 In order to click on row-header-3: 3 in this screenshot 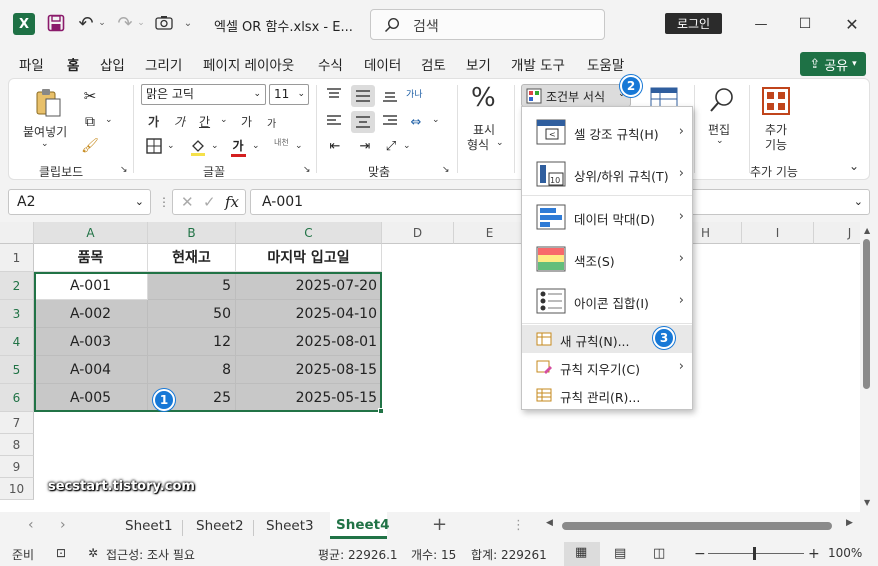, I will do `click(17, 314)`.